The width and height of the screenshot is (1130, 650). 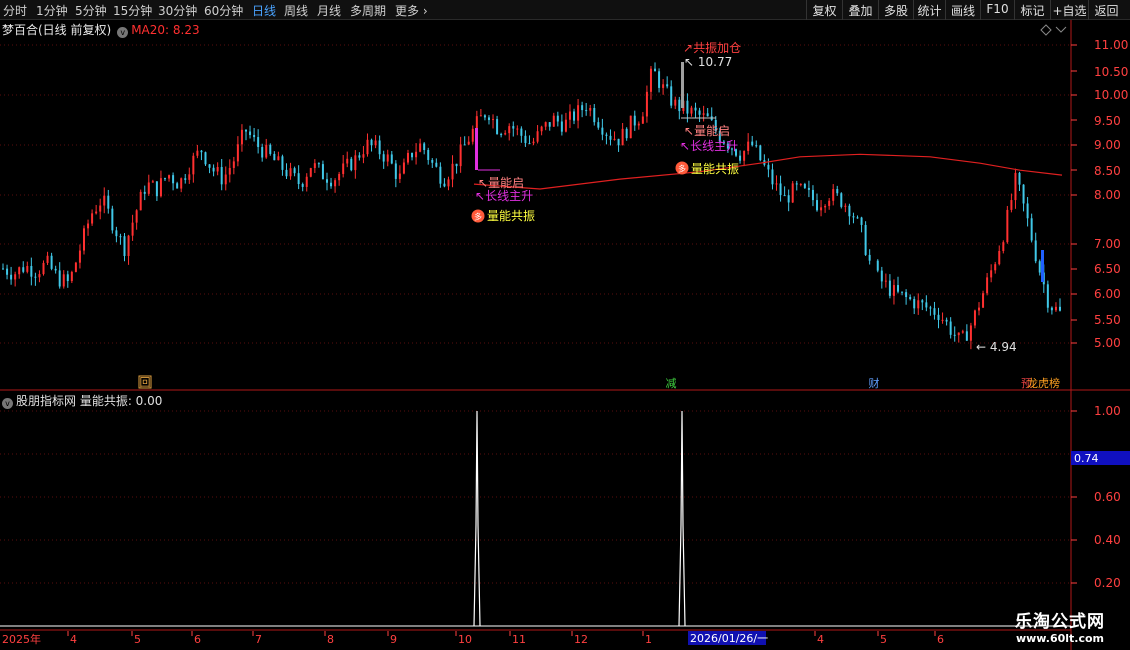 I want to click on indicator-title: 股朋指标网 量能共振: 0.00, so click(x=89, y=401).